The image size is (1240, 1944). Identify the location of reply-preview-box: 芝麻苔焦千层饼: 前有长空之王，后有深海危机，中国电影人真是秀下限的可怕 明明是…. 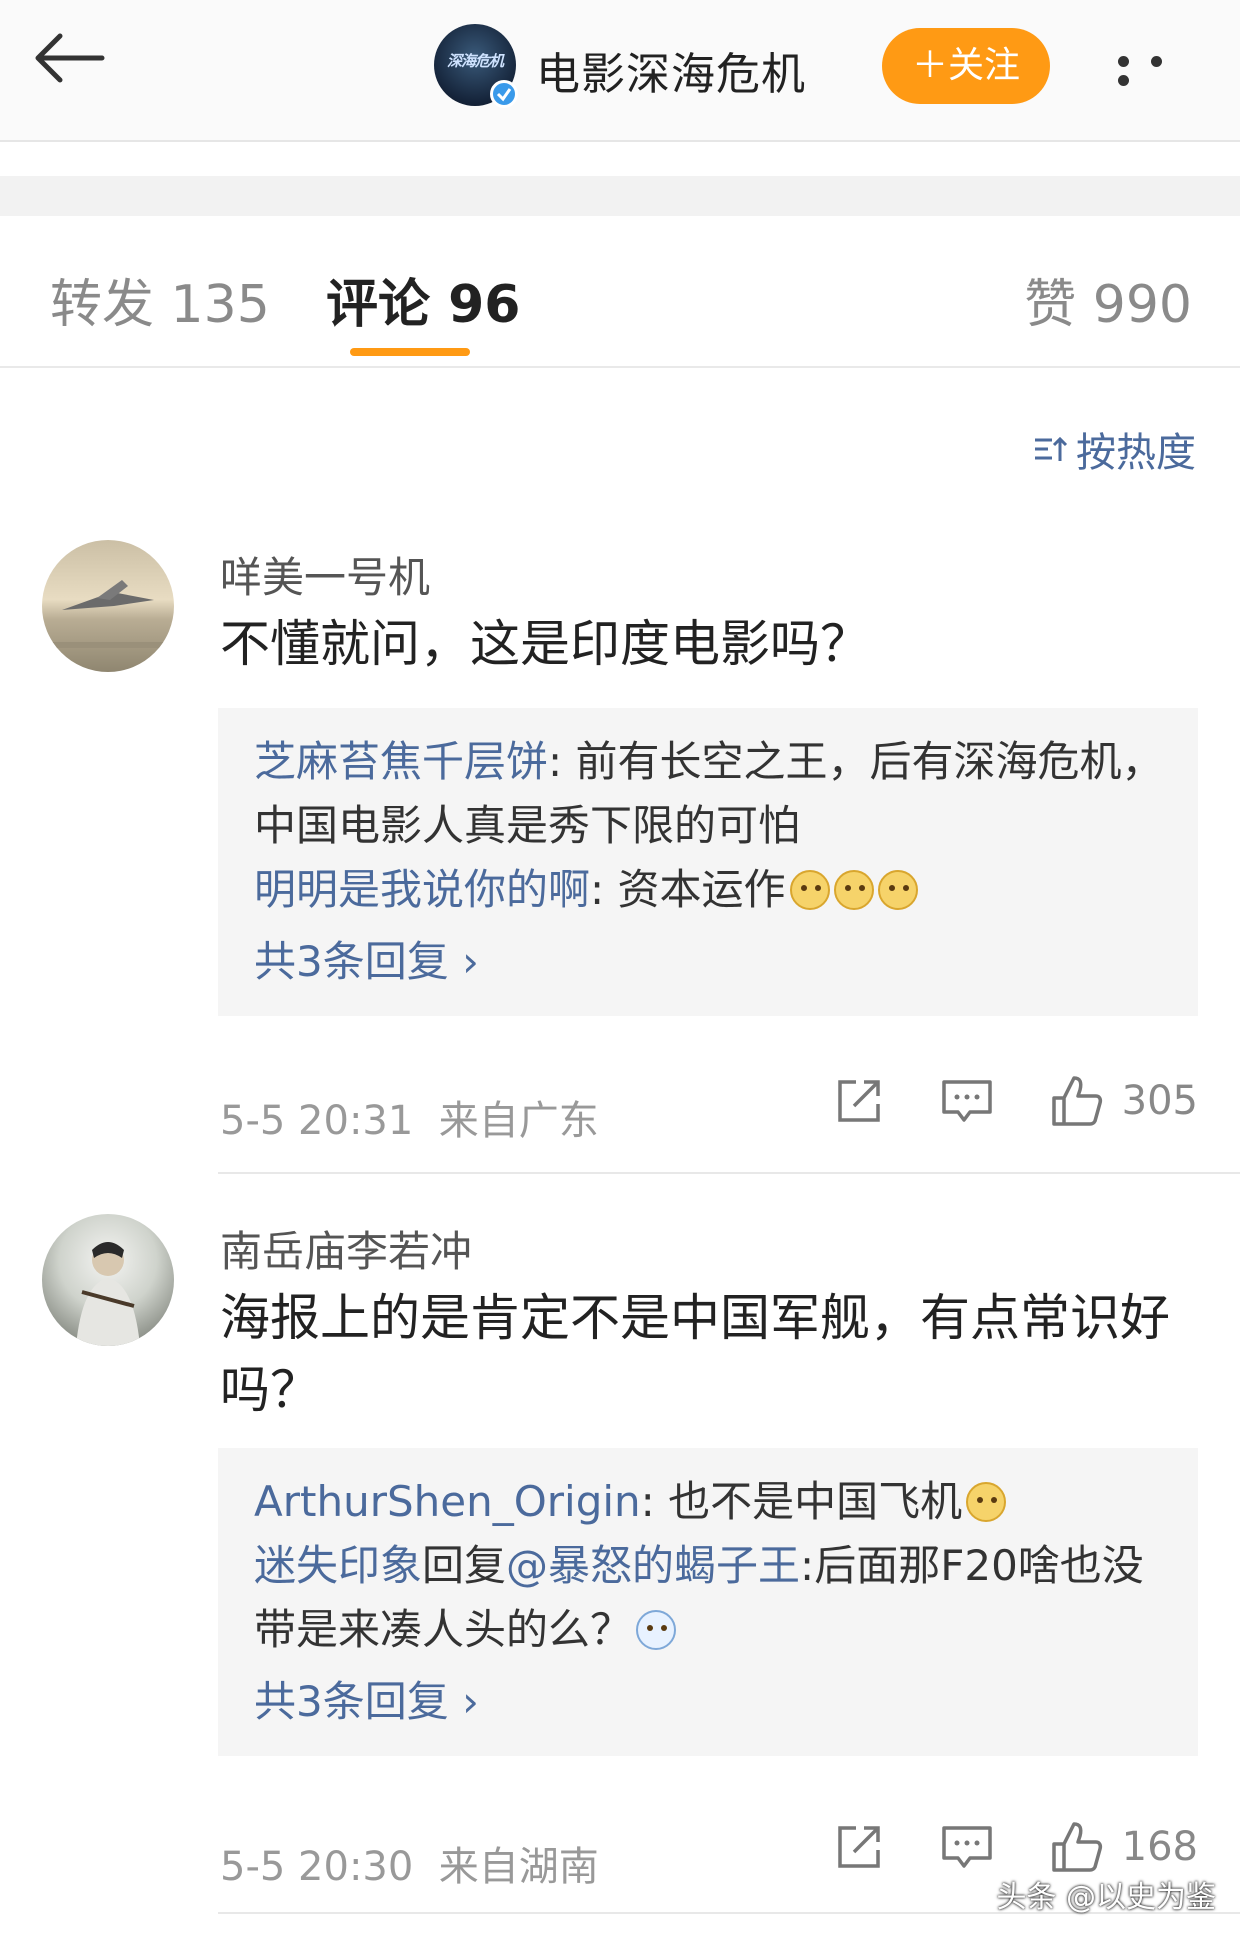
(708, 862).